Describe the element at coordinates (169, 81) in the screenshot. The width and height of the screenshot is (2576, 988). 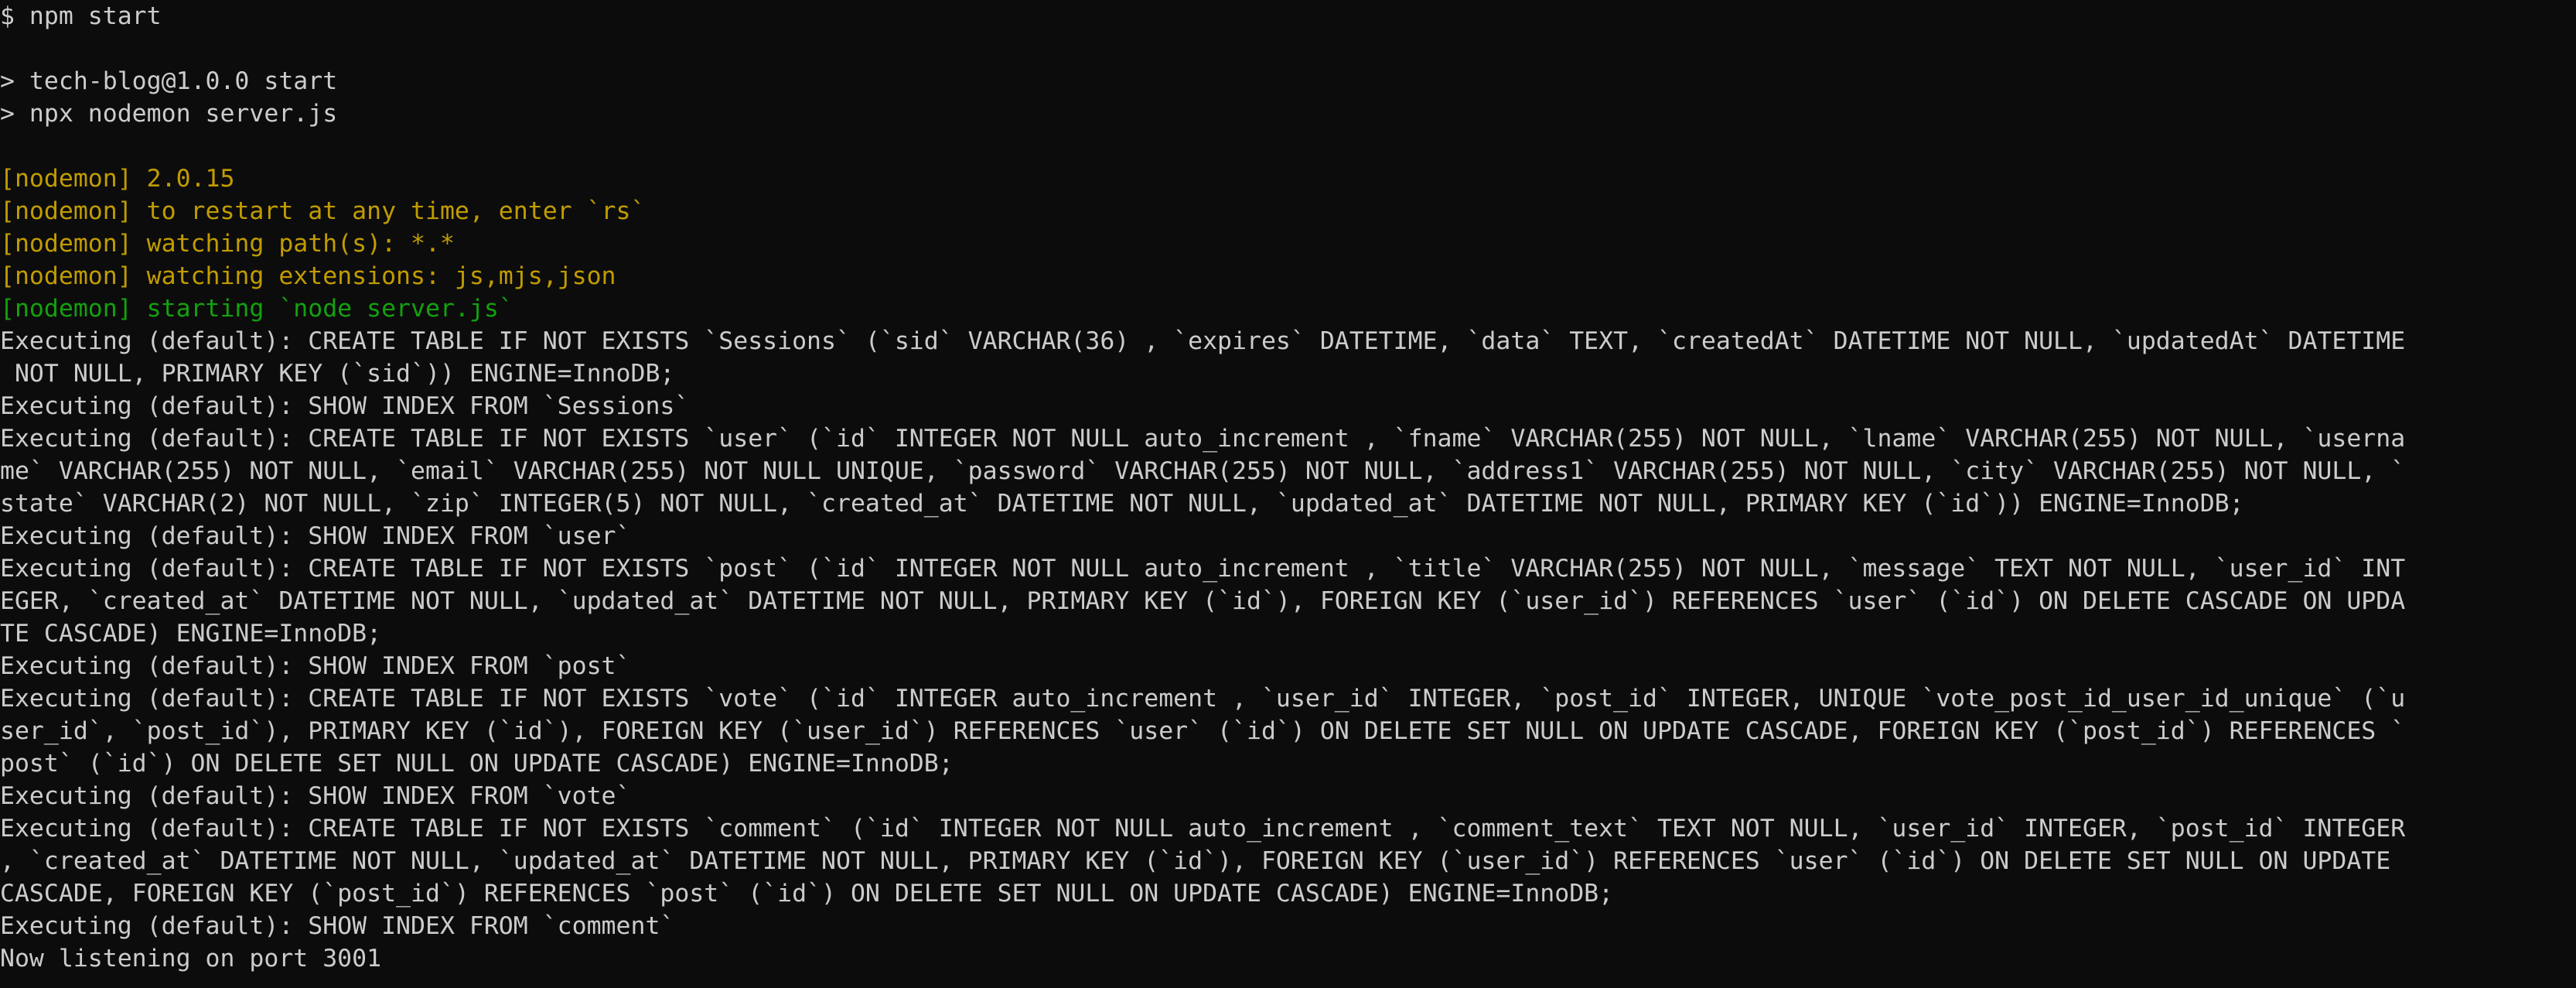
I see `terminal-line: > tech-blog@1.0.0 start` at that location.